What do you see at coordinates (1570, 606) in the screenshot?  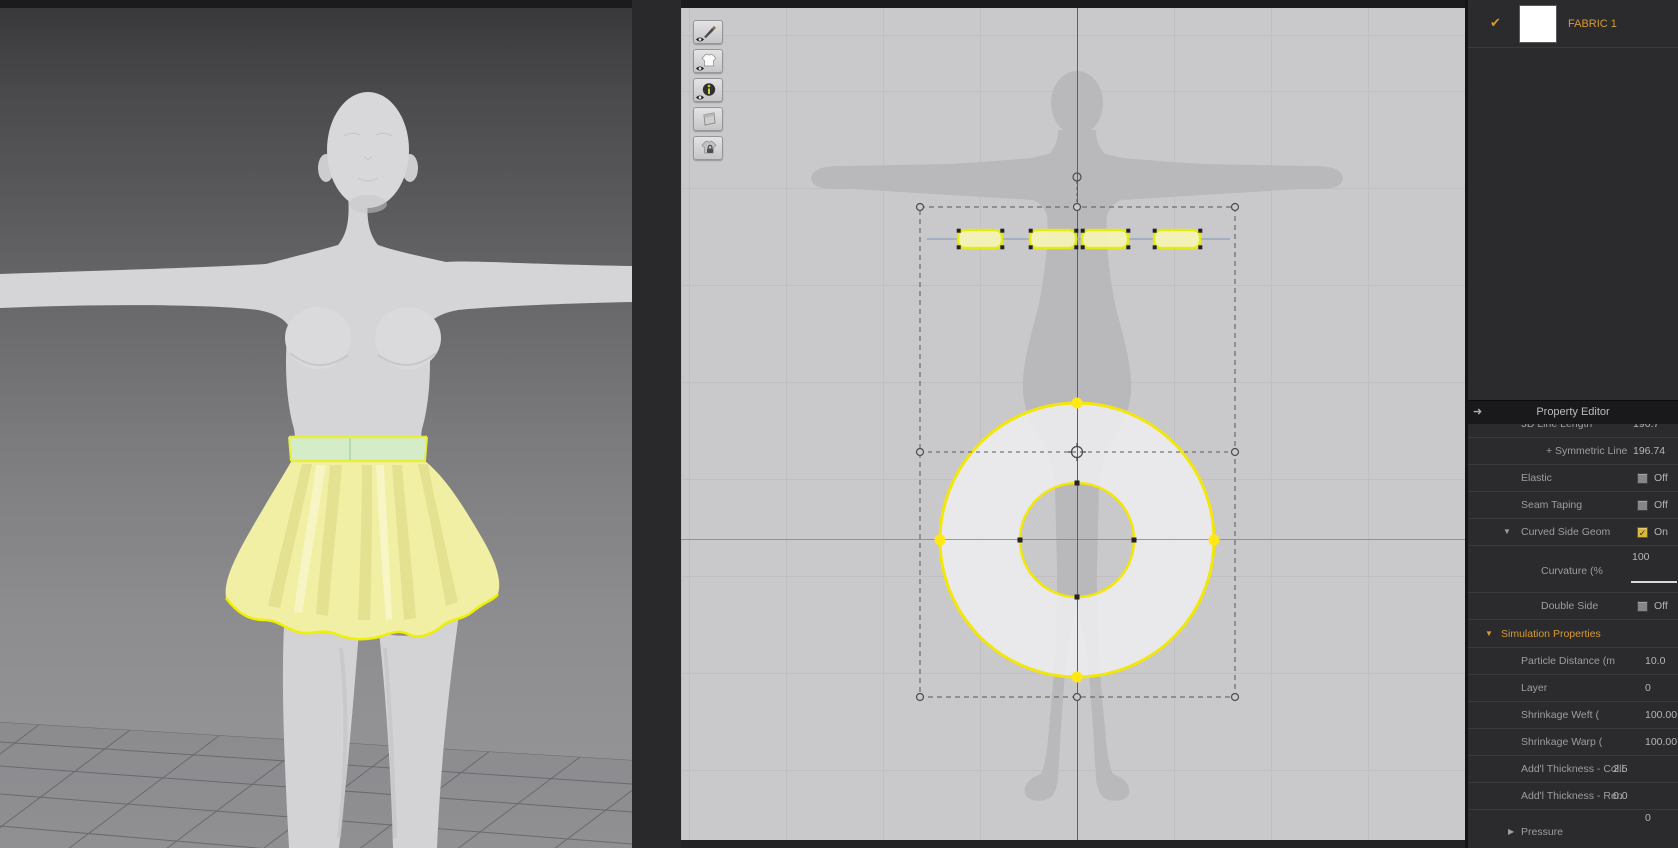 I see `property-label: Double Side` at bounding box center [1570, 606].